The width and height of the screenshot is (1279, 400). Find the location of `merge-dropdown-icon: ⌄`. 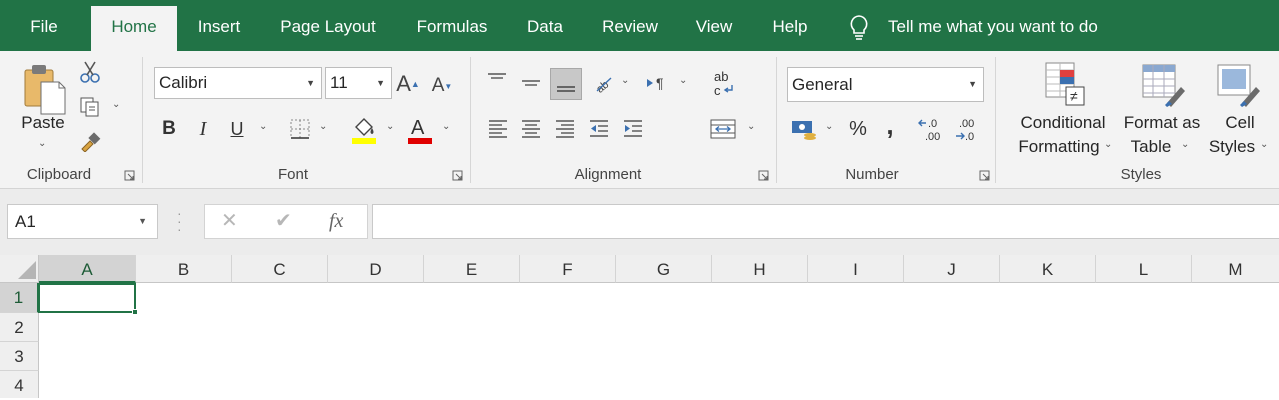

merge-dropdown-icon: ⌄ is located at coordinates (751, 126).